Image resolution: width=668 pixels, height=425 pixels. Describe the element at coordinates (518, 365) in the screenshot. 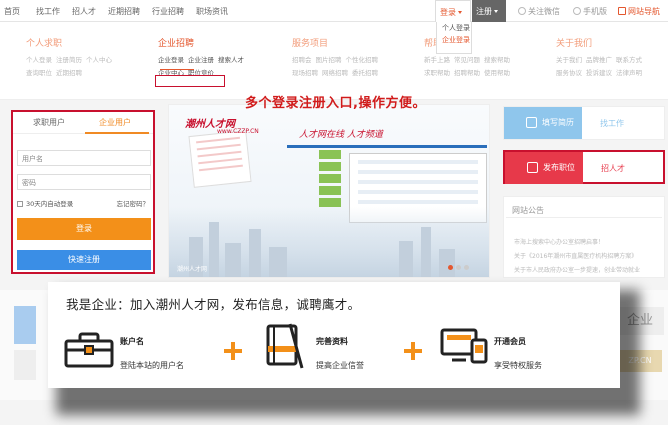

I see `step-member-desc: 享受特权服务` at that location.